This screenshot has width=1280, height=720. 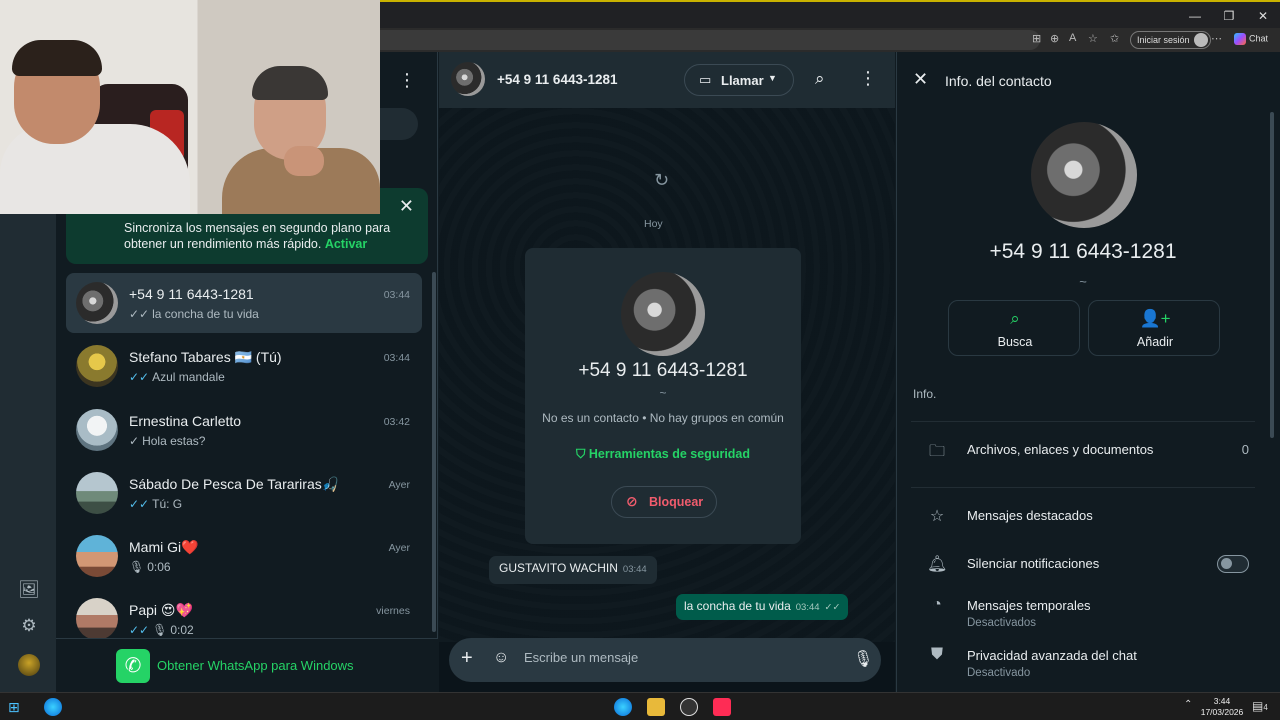 What do you see at coordinates (632, 501) in the screenshot?
I see `block-icon: ⊘` at bounding box center [632, 501].